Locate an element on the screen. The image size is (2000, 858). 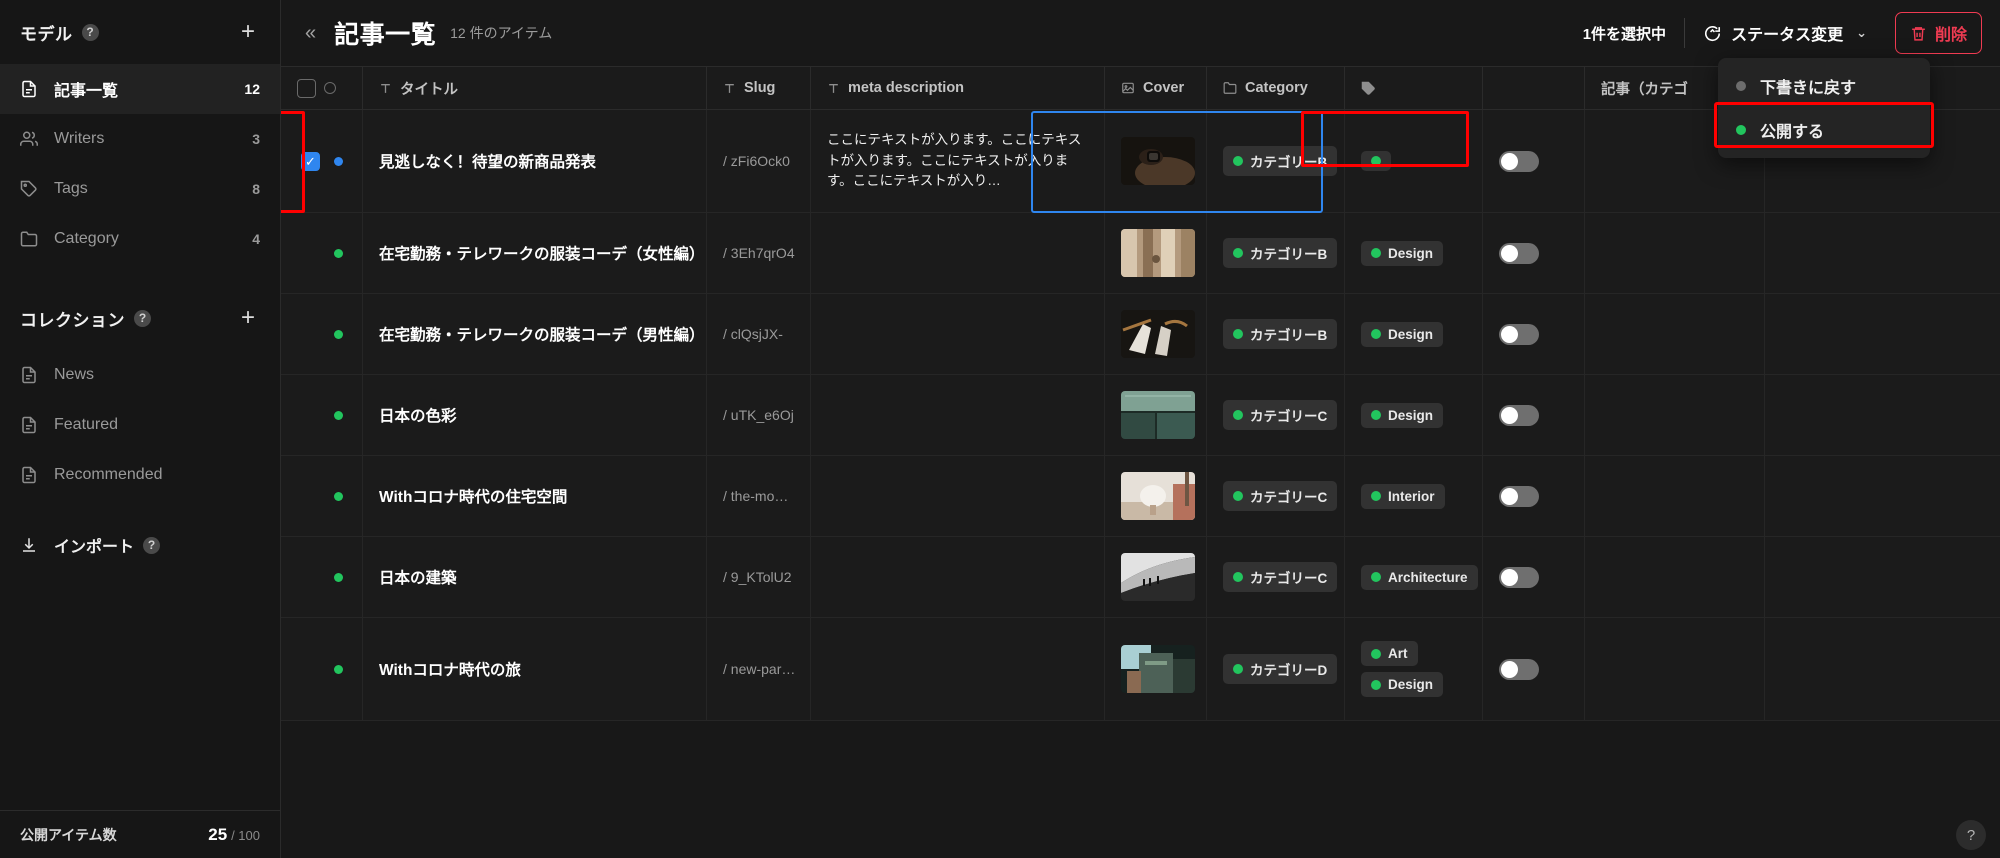
table-row: 日本の建築 / 9_KTolU2 カテゴリーC Architecture is located at coordinates (1140, 577).